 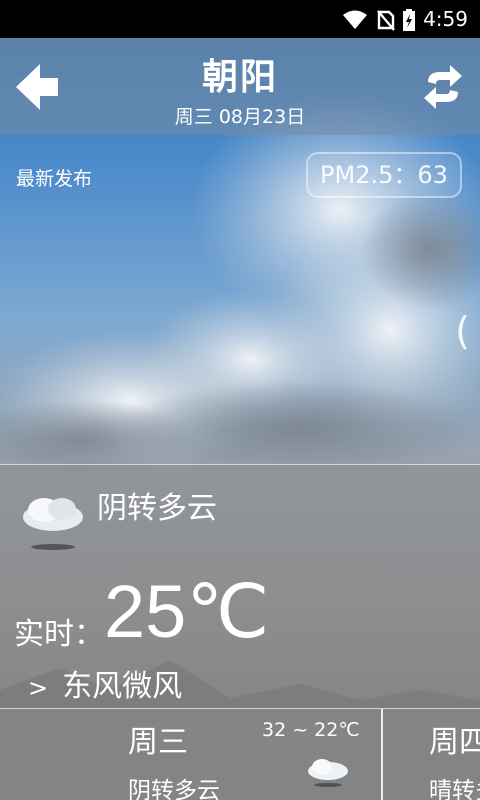 I want to click on status-bar: 4:59, so click(x=240, y=19).